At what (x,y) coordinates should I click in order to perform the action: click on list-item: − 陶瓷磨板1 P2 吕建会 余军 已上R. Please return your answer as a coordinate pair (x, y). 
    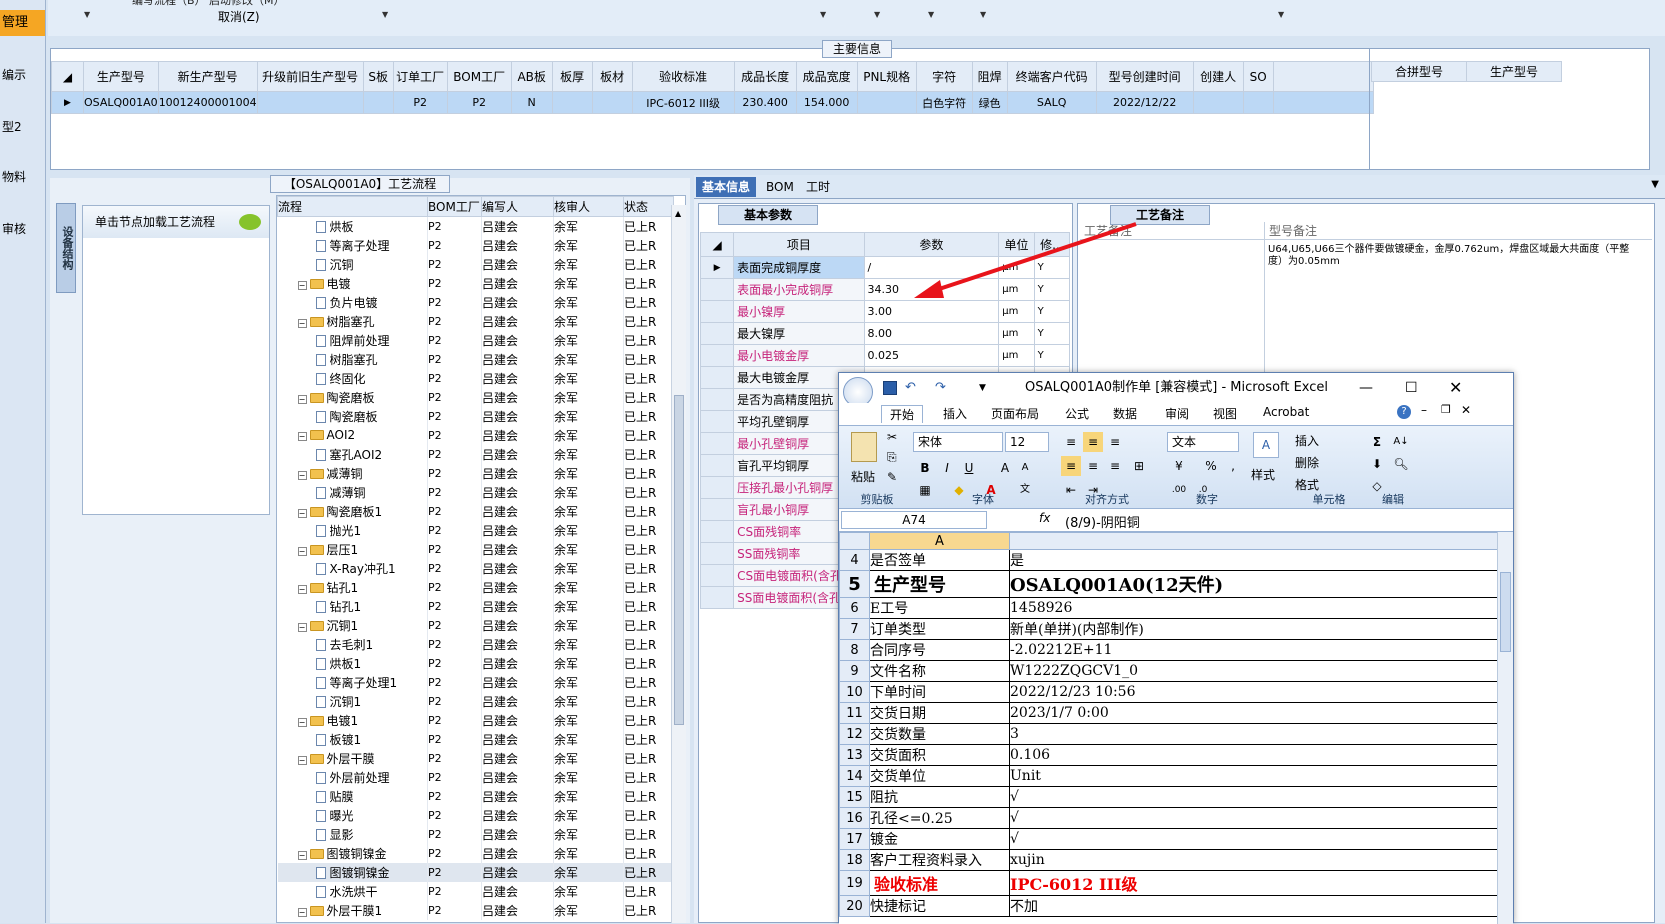
    Looking at the image, I should click on (475, 511).